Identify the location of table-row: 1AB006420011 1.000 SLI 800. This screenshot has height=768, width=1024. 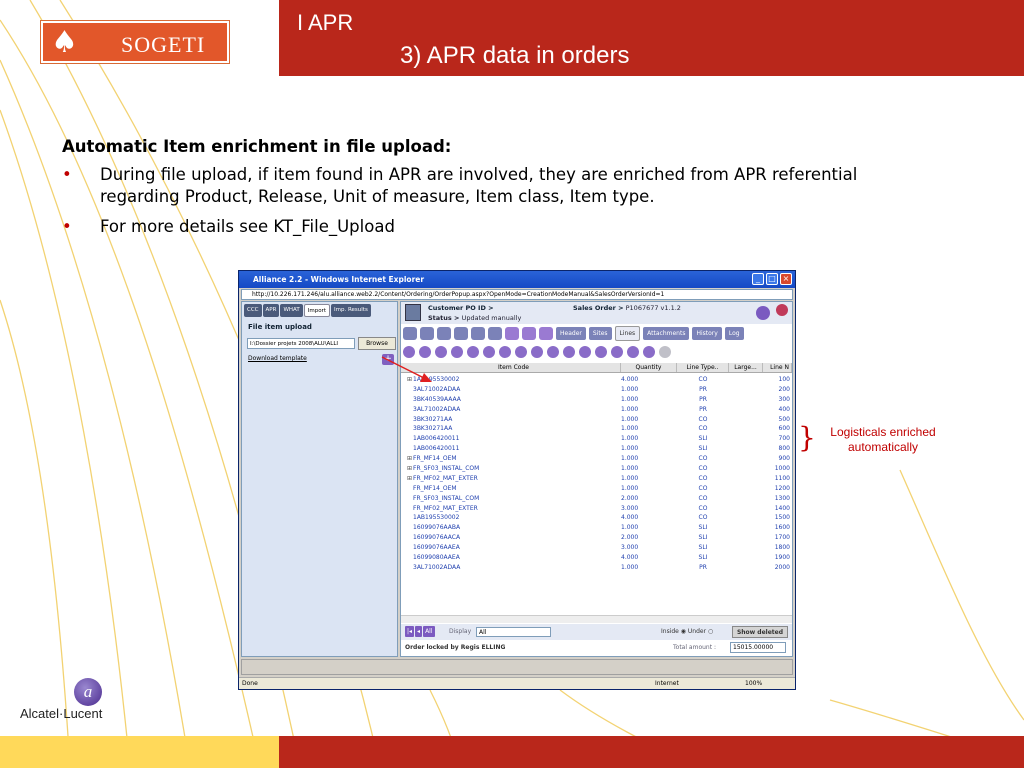
(596, 449).